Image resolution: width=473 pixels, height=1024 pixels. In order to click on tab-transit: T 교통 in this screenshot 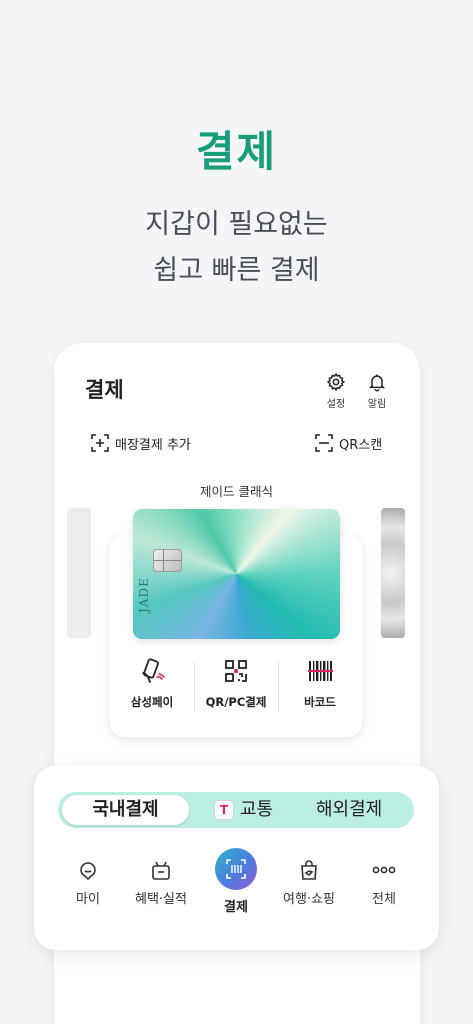, I will do `click(243, 810)`.